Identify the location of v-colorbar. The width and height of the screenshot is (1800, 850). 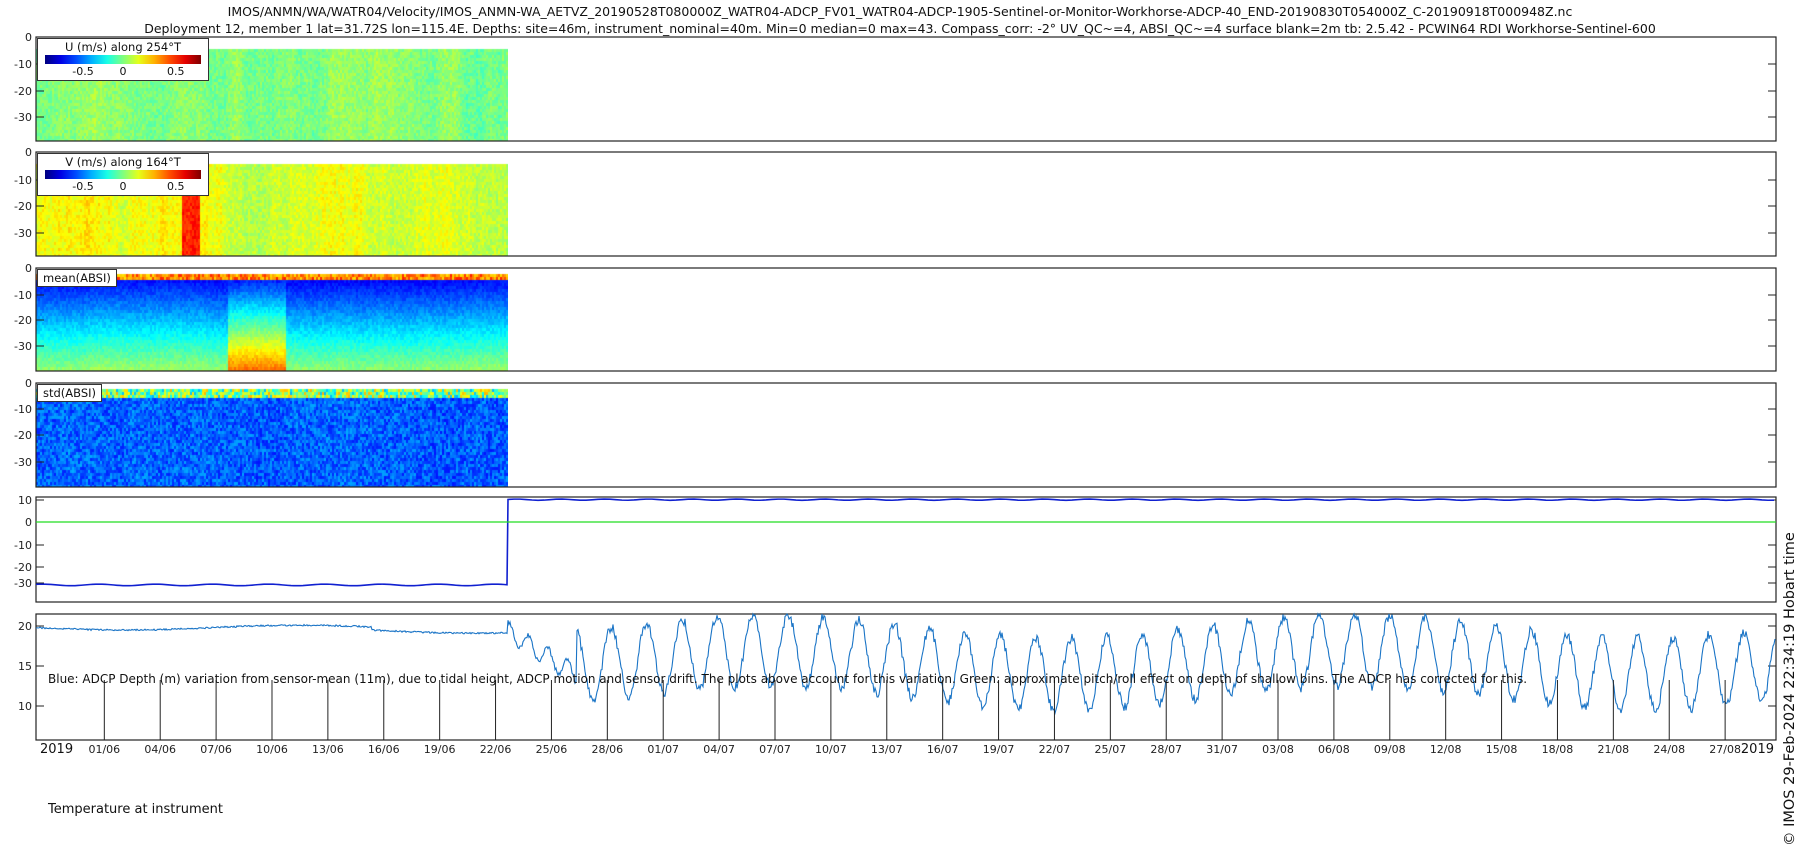
(123, 174).